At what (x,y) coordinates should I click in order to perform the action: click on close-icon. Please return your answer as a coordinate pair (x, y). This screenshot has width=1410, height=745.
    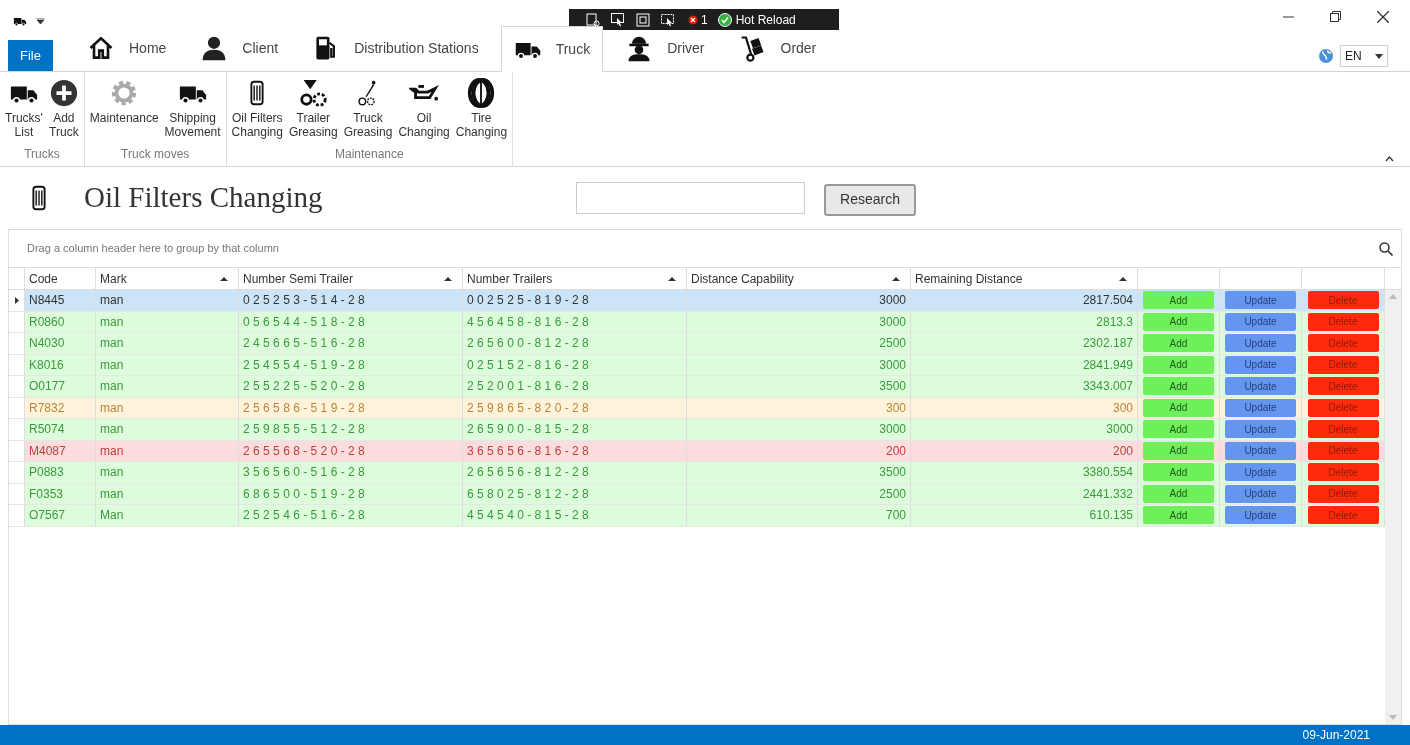
    Looking at the image, I should click on (1382, 16).